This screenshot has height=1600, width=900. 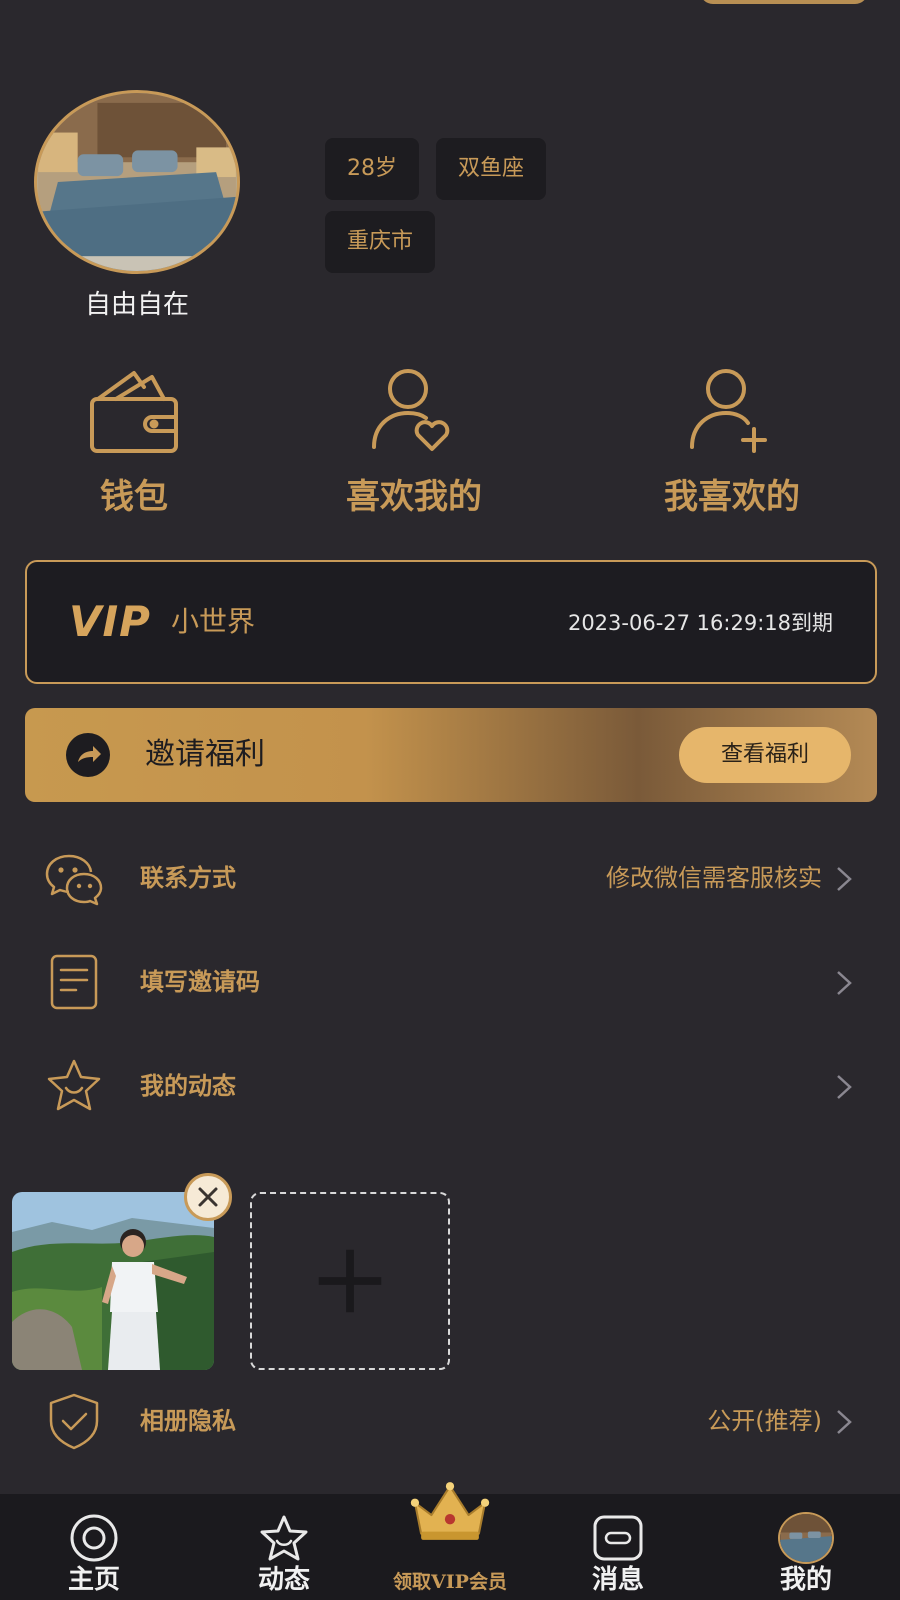 I want to click on tab-get-vip: 领取VIP会员, so click(x=450, y=1541).